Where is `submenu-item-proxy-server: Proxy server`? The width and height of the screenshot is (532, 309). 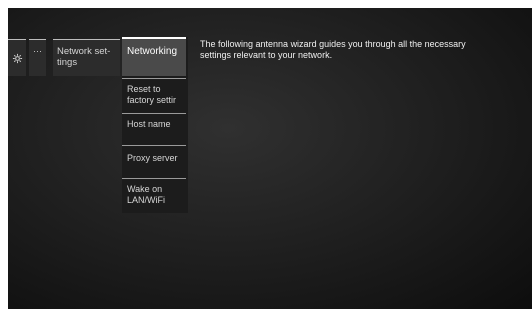
submenu-item-proxy-server: Proxy server is located at coordinates (154, 161).